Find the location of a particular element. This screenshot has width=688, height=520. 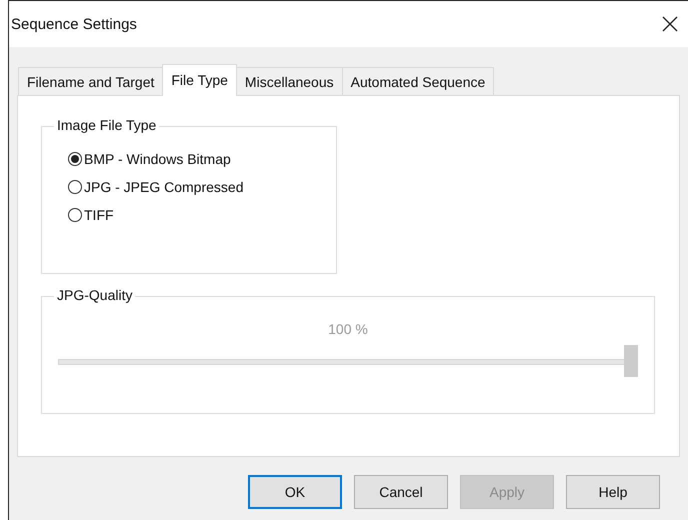

tab: Filename and Target is located at coordinates (91, 81).